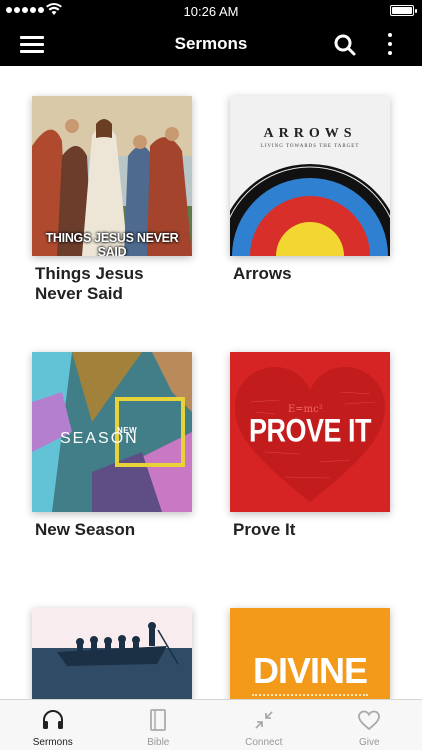  I want to click on page-title: Sermons, so click(211, 43).